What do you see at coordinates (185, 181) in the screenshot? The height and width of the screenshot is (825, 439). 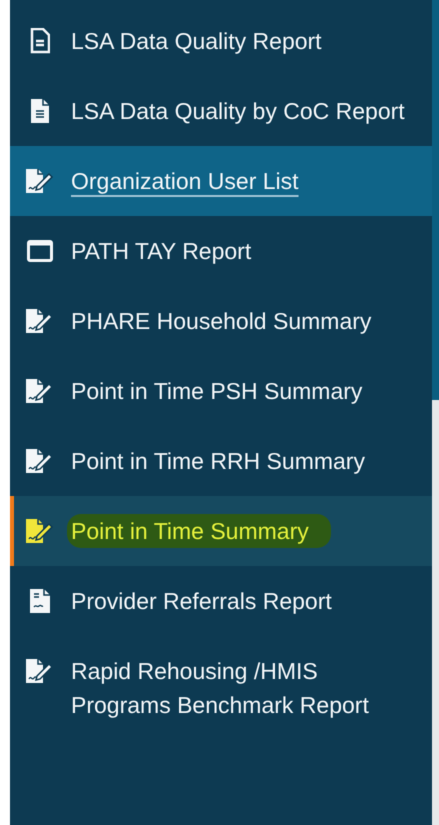 I see `item-label: Organization User List` at bounding box center [185, 181].